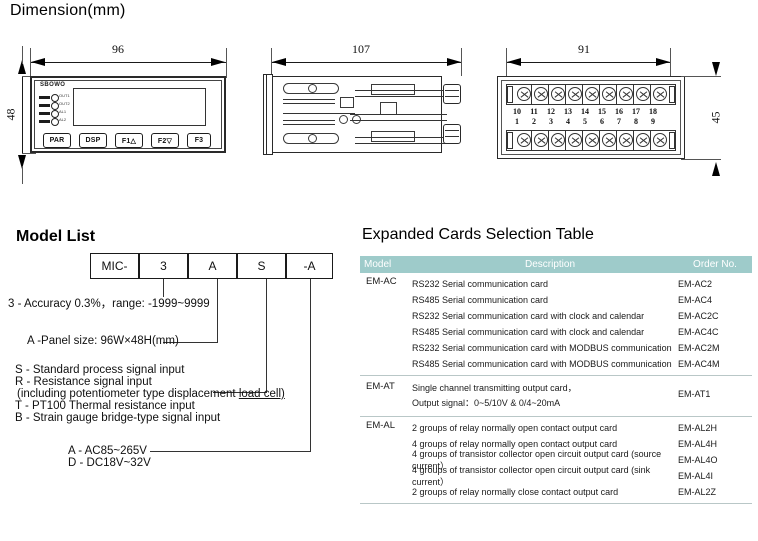 Image resolution: width=758 pixels, height=541 pixels. What do you see at coordinates (54, 105) in the screenshot?
I see `led-indicator-2: OUT2` at bounding box center [54, 105].